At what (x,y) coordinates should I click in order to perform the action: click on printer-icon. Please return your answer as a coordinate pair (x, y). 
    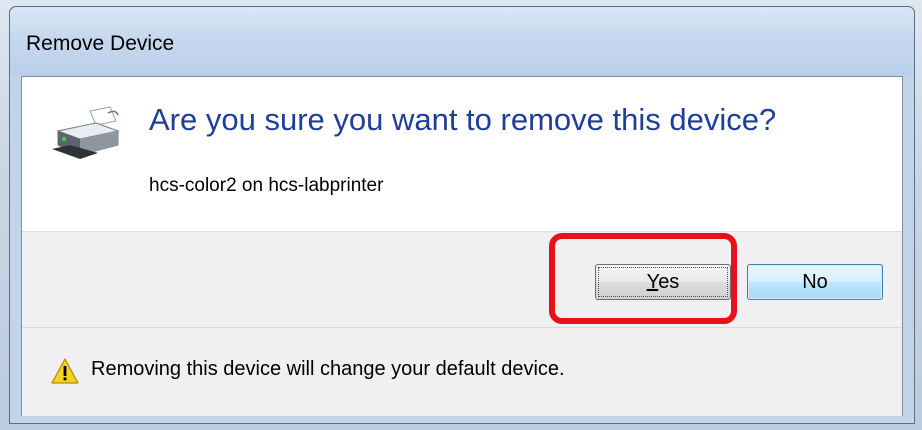
    Looking at the image, I should click on (86, 132).